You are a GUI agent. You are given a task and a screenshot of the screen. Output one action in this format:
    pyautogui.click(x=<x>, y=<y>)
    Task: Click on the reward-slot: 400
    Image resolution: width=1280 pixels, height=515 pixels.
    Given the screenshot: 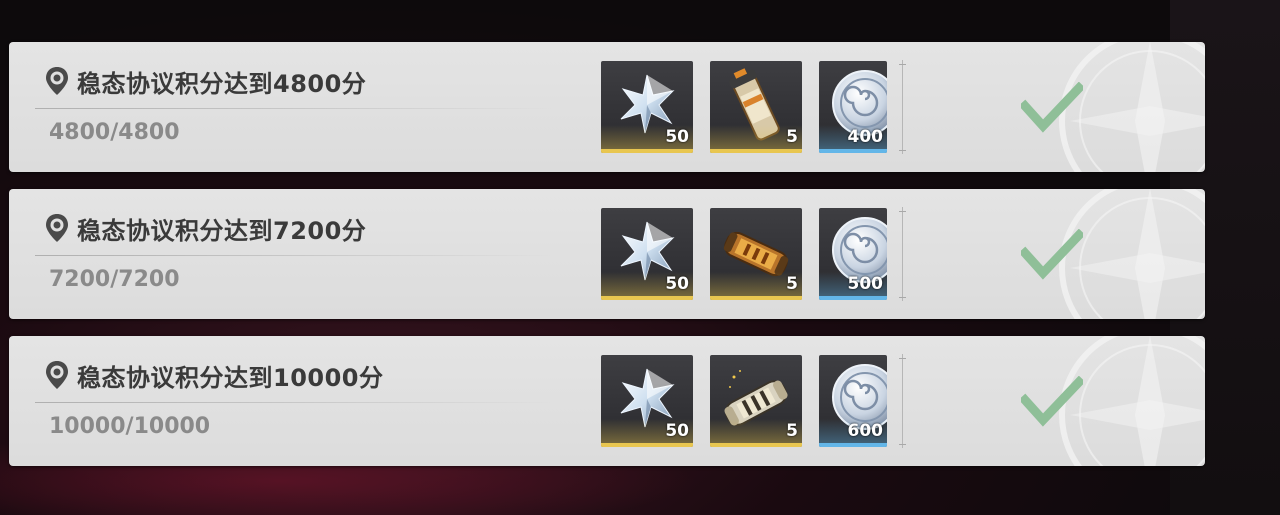 What is the action you would take?
    pyautogui.click(x=853, y=107)
    